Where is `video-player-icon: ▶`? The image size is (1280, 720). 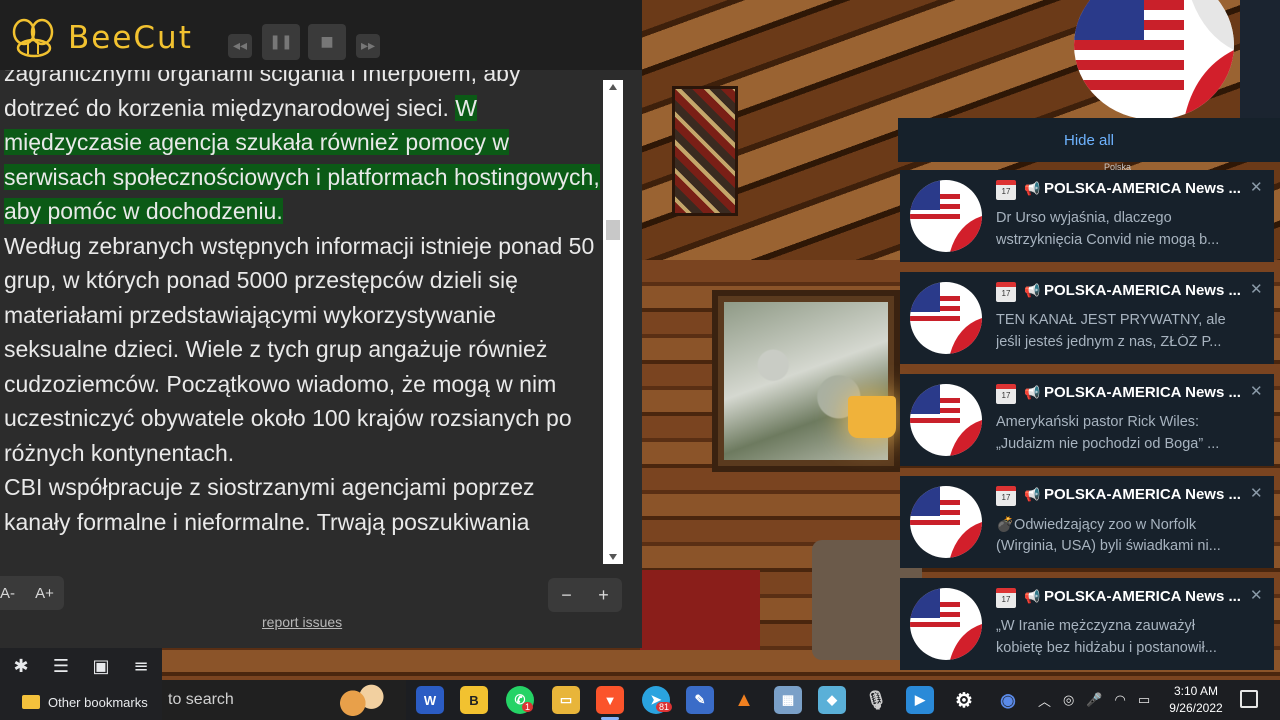
video-player-icon: ▶ is located at coordinates (920, 700).